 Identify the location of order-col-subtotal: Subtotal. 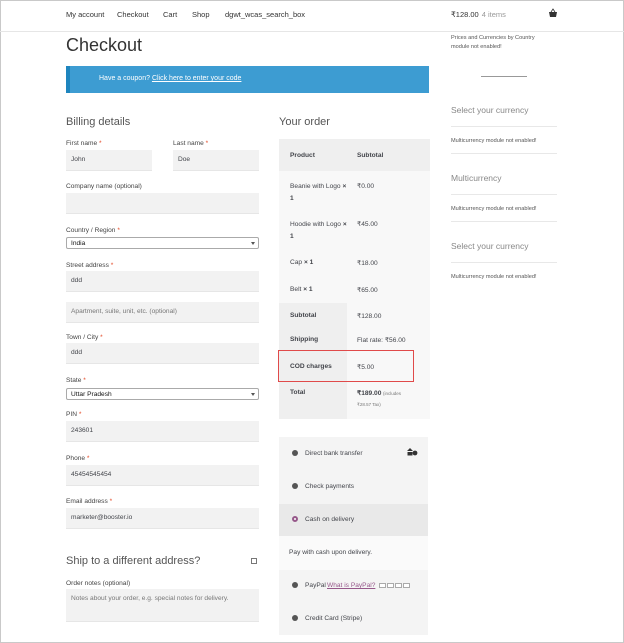
(370, 155).